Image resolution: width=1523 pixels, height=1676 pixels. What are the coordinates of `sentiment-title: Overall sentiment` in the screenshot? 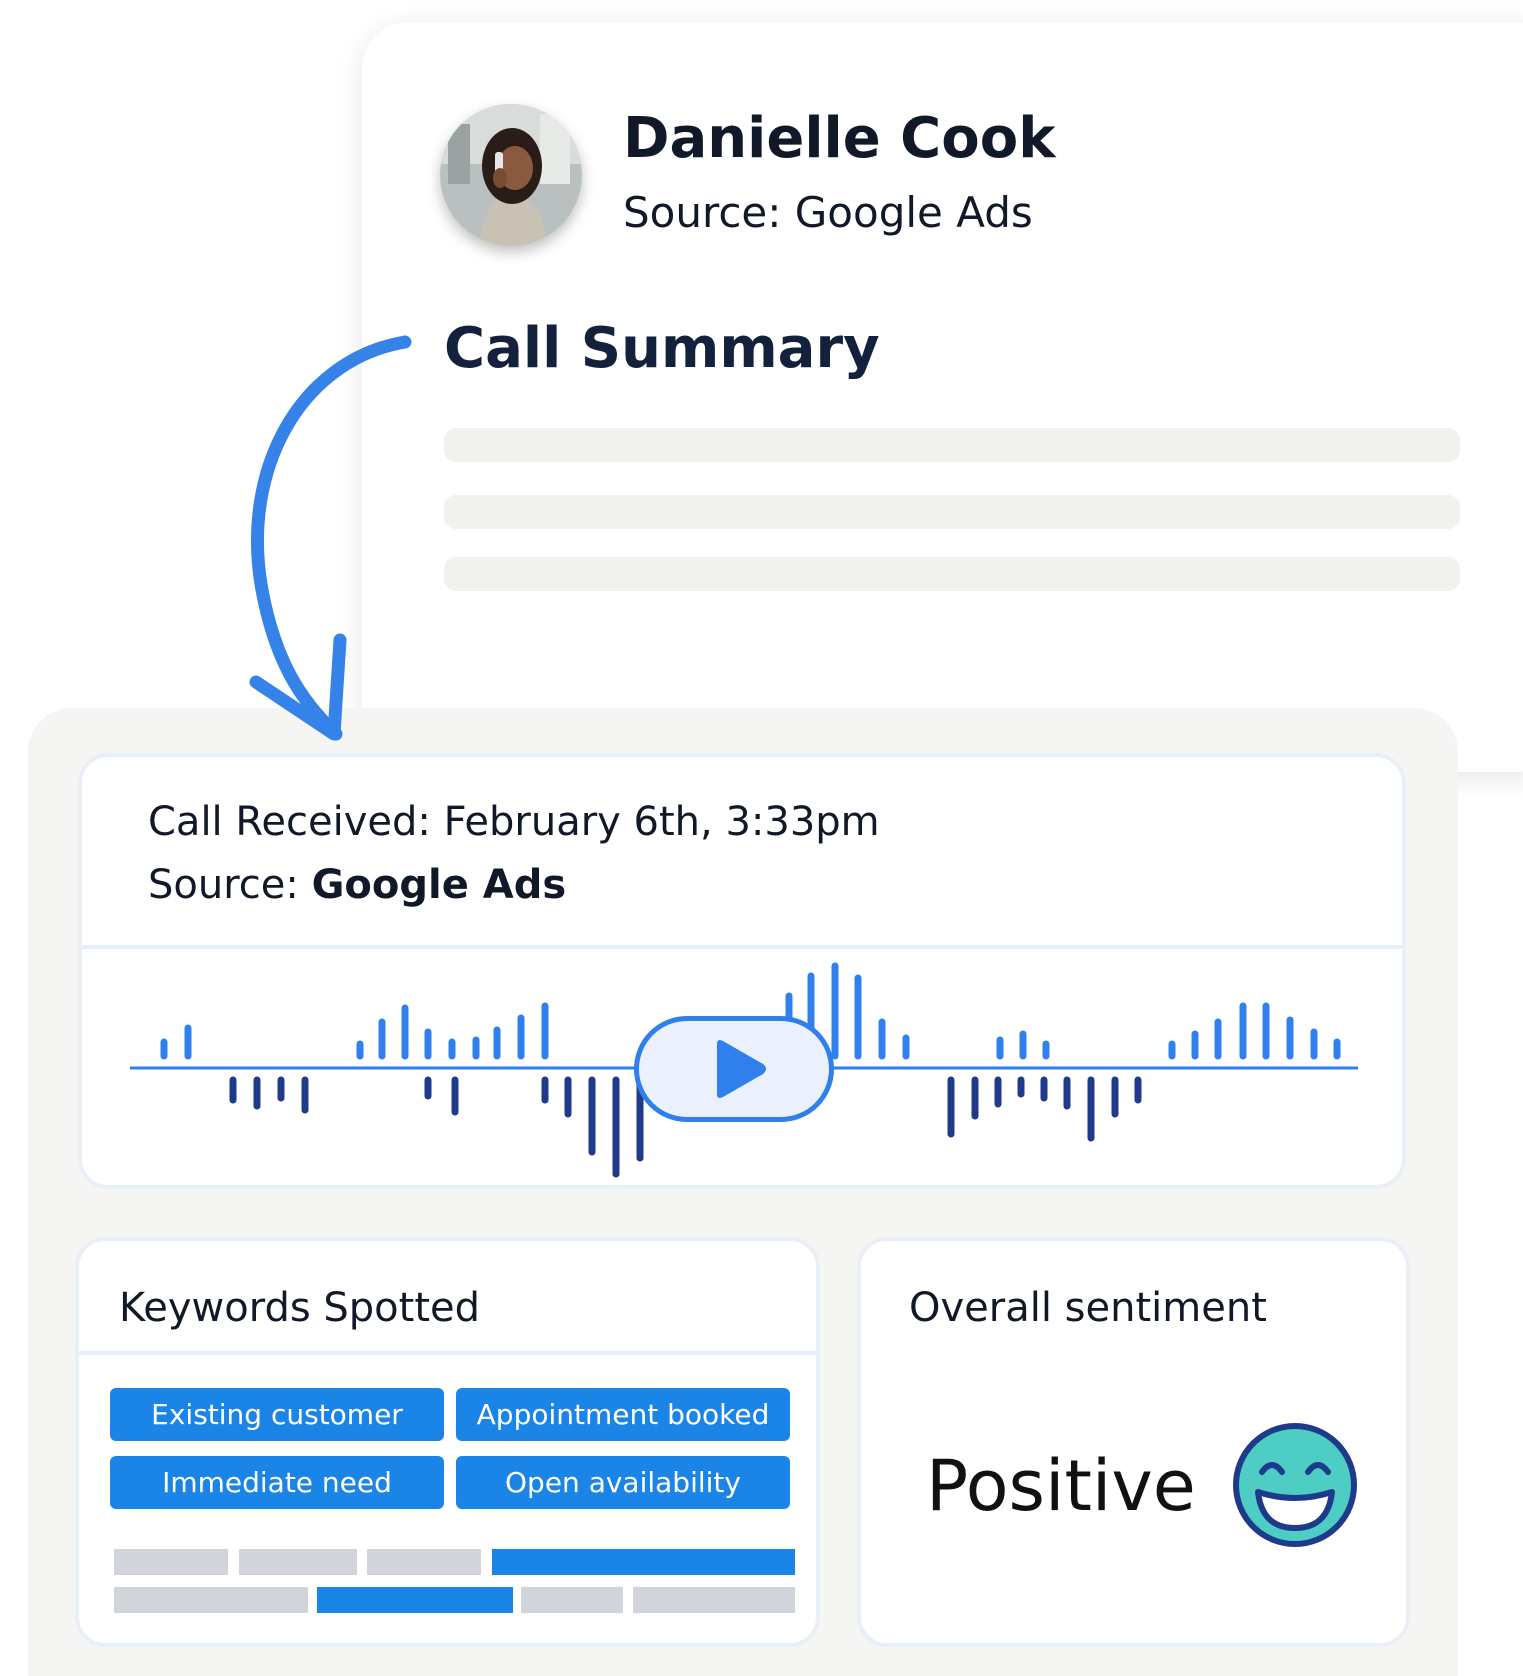 It's located at (1088, 1308).